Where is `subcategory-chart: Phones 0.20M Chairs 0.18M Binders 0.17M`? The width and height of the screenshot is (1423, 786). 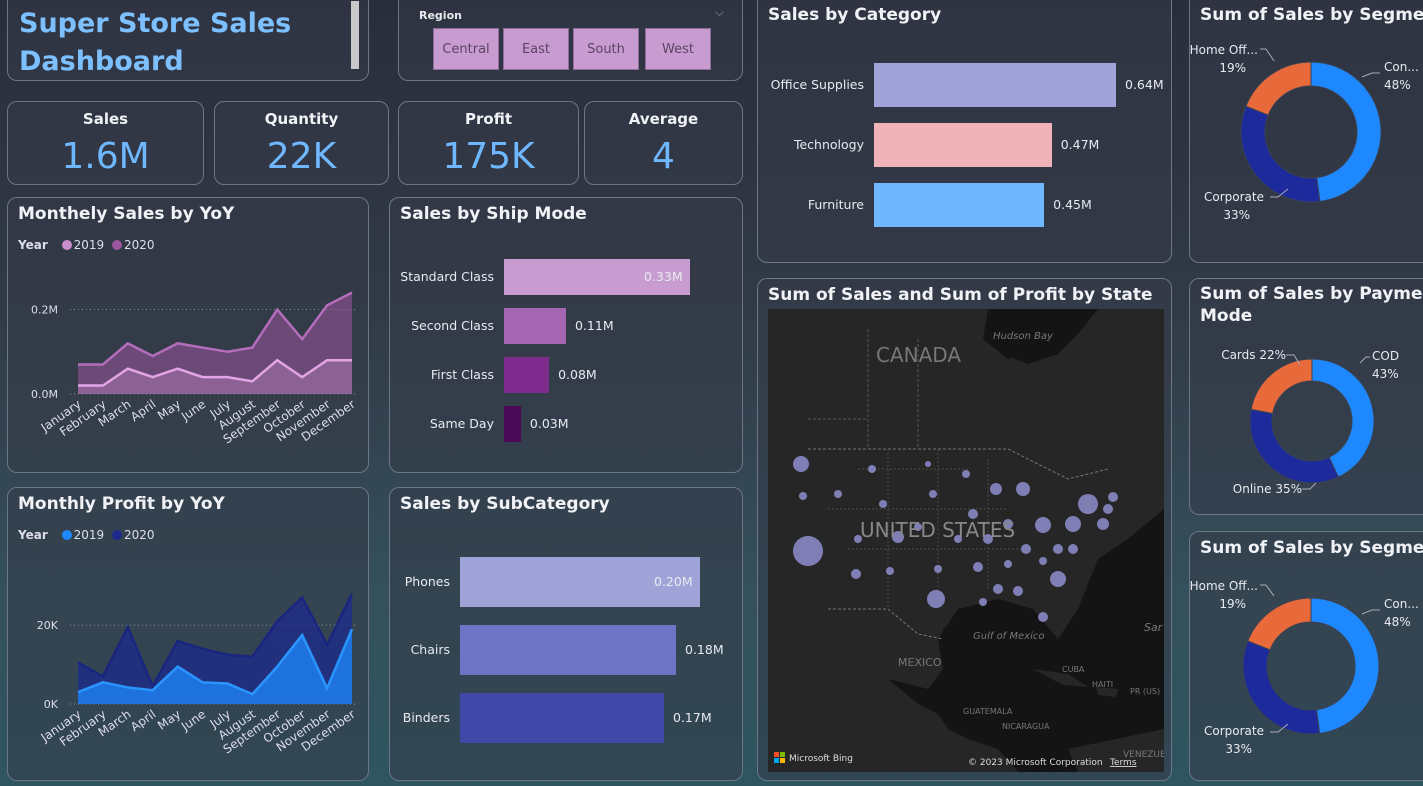 subcategory-chart: Phones 0.20M Chairs 0.18M Binders 0.17M is located at coordinates (567, 635).